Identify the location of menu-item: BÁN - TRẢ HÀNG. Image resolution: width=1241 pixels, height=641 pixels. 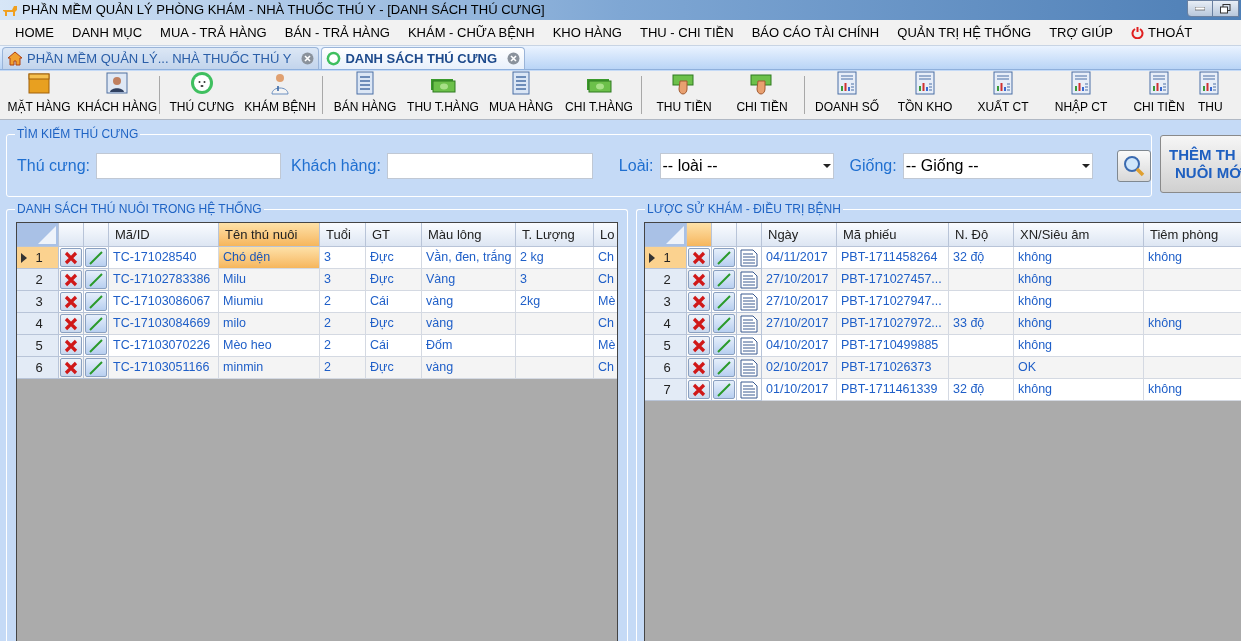
(337, 32).